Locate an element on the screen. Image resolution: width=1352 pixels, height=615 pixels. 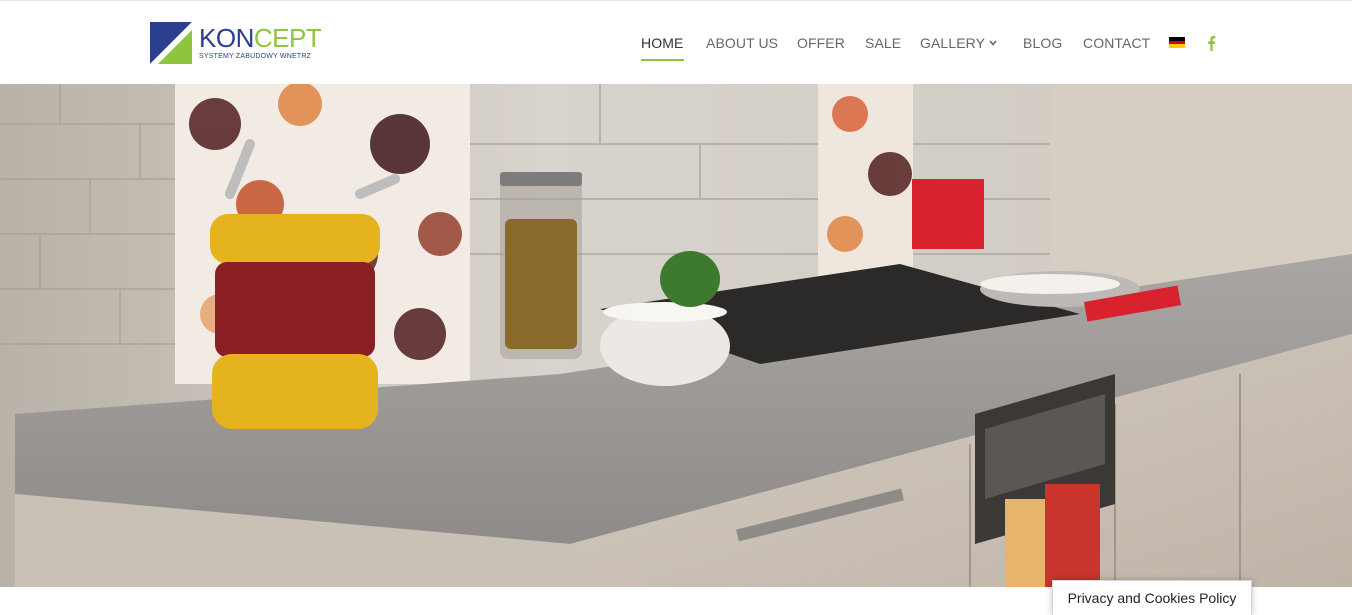
nav-contact: CONTACT is located at coordinates (1116, 43).